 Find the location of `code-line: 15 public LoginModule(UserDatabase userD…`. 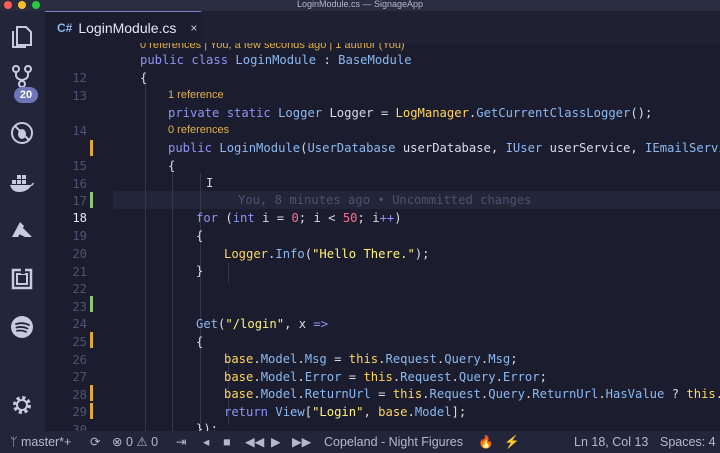

code-line: 15 public LoginModule(UserDatabase userD… is located at coordinates (382, 156).